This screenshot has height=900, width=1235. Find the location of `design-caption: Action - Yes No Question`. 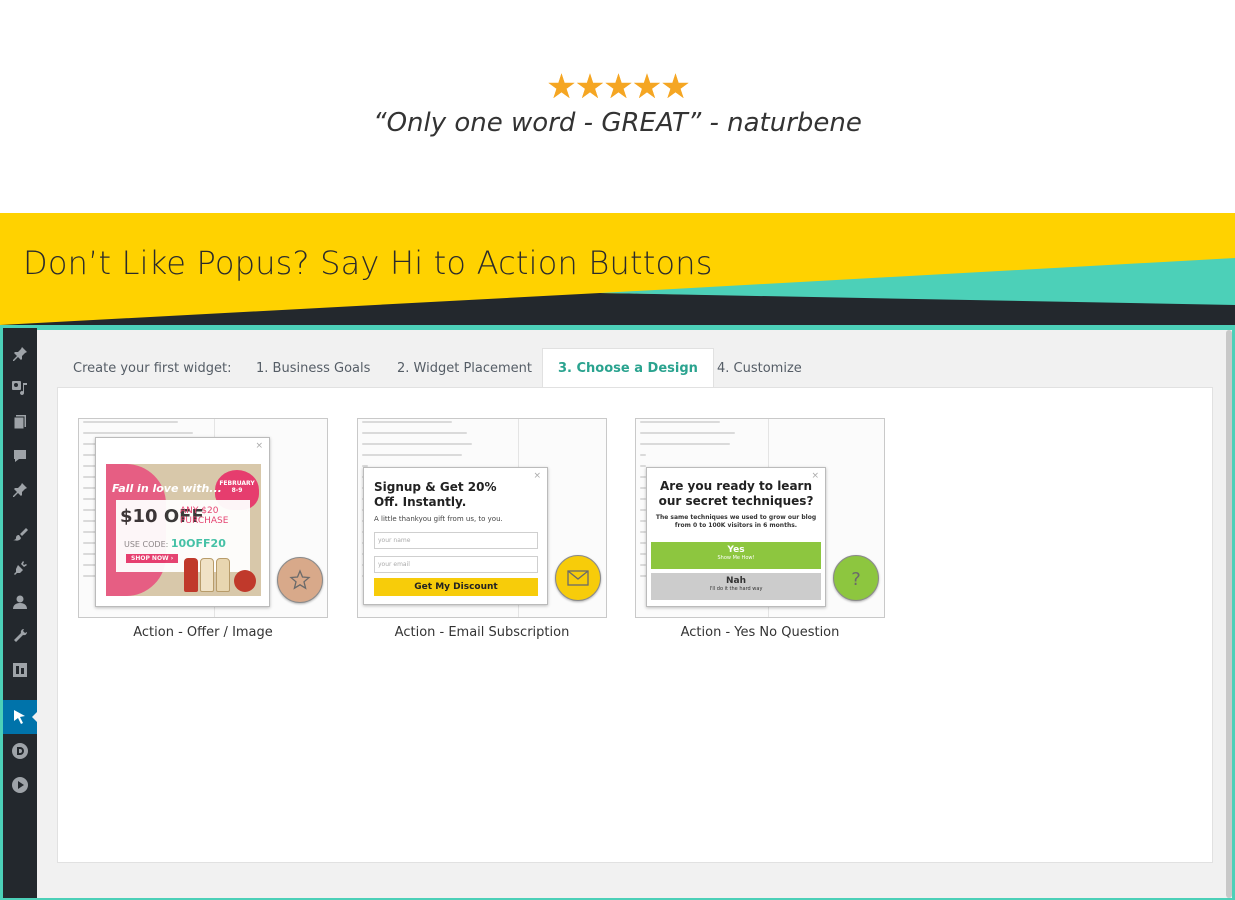

design-caption: Action - Yes No Question is located at coordinates (760, 632).